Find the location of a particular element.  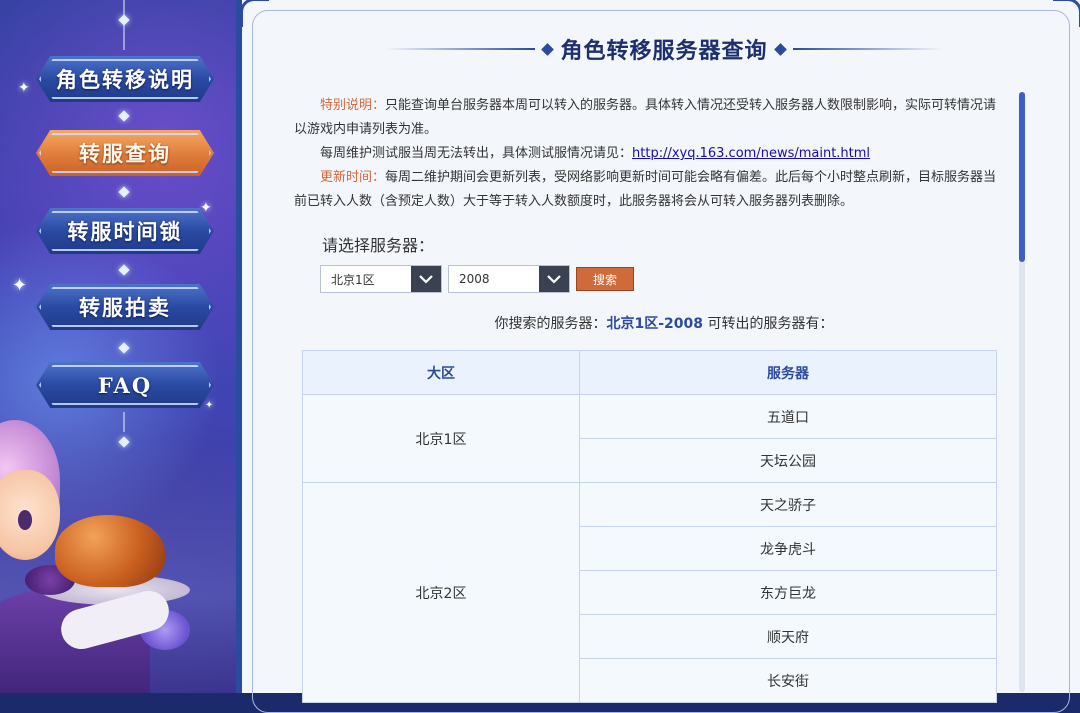

result-prefix: 你搜索的服务器： is located at coordinates (551, 324).